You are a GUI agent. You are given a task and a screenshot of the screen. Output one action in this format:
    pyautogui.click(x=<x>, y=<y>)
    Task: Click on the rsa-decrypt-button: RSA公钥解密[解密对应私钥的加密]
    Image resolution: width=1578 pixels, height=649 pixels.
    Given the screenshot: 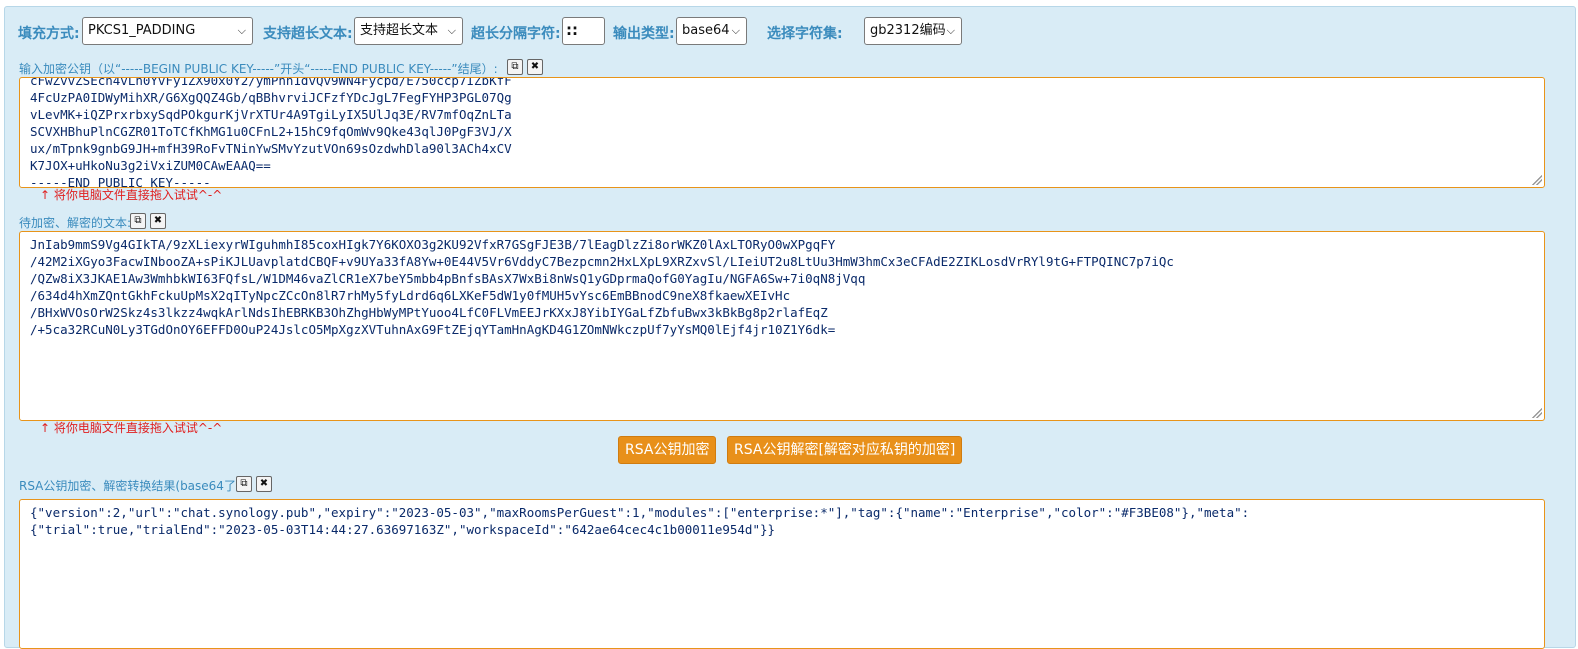 What is the action you would take?
    pyautogui.click(x=845, y=450)
    